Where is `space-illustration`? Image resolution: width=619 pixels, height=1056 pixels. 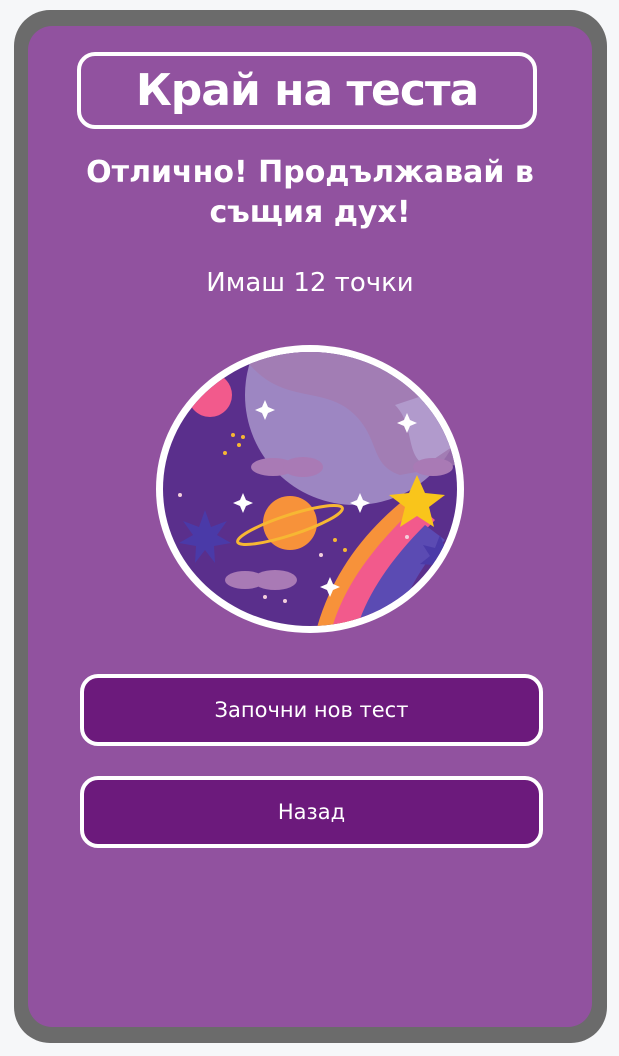
space-illustration is located at coordinates (310, 489).